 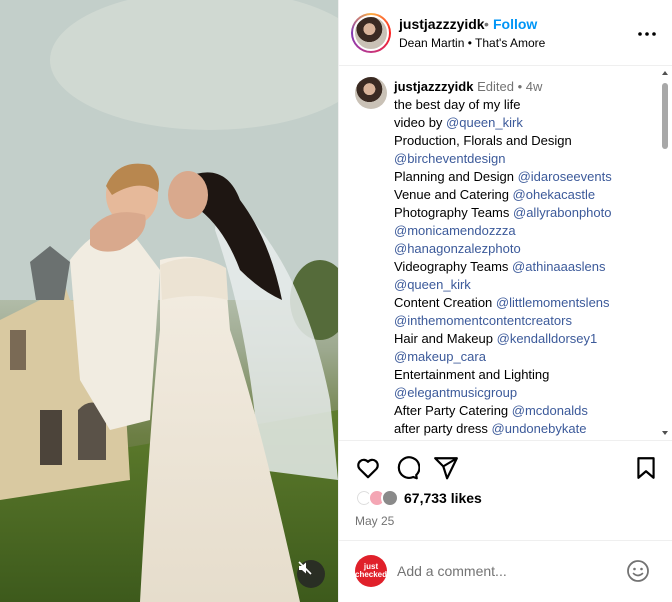 I want to click on caption-line: Content Creation @littlemomentslens, so click(x=524, y=303).